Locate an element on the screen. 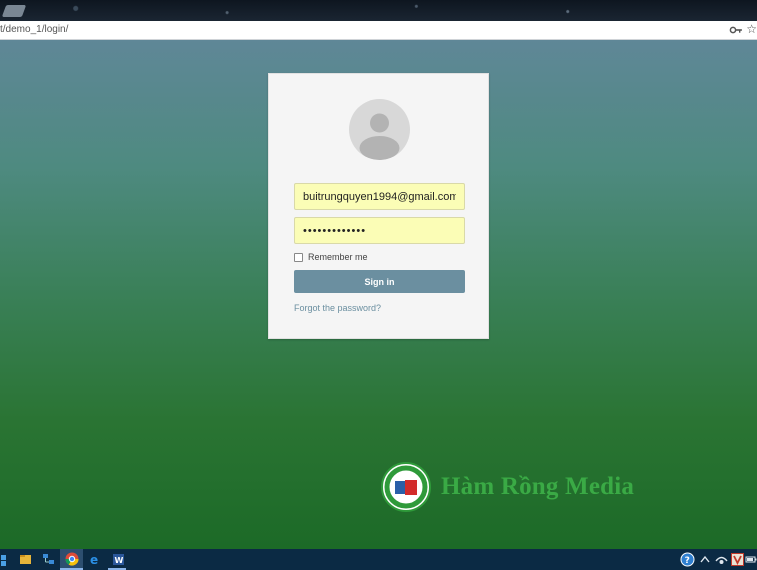  browser-tab-strip is located at coordinates (378, 10).